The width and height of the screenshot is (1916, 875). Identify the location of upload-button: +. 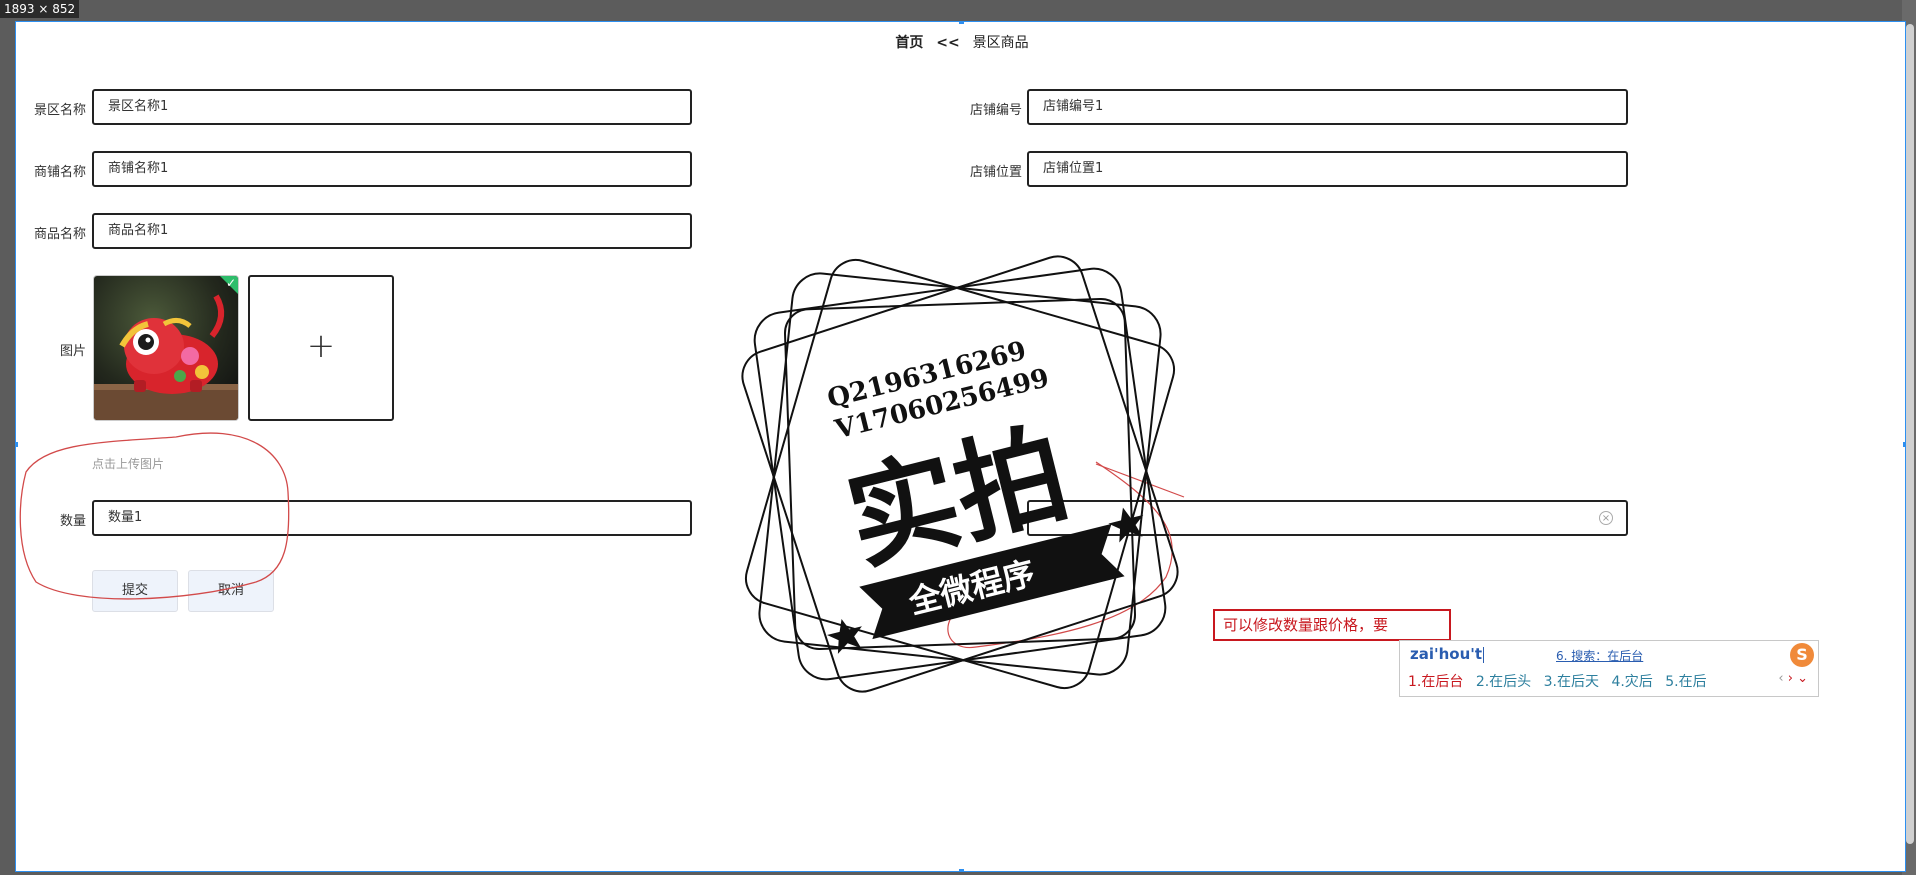
(321, 348).